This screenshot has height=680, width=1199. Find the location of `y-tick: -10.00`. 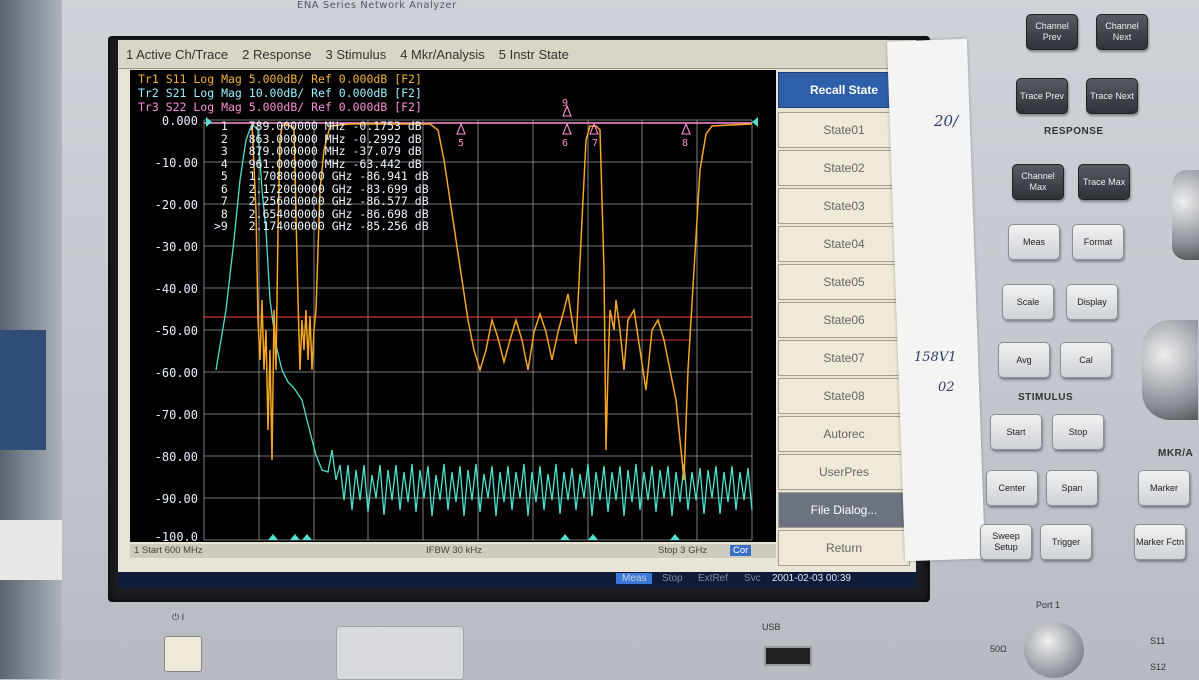

y-tick: -10.00 is located at coordinates (176, 163).